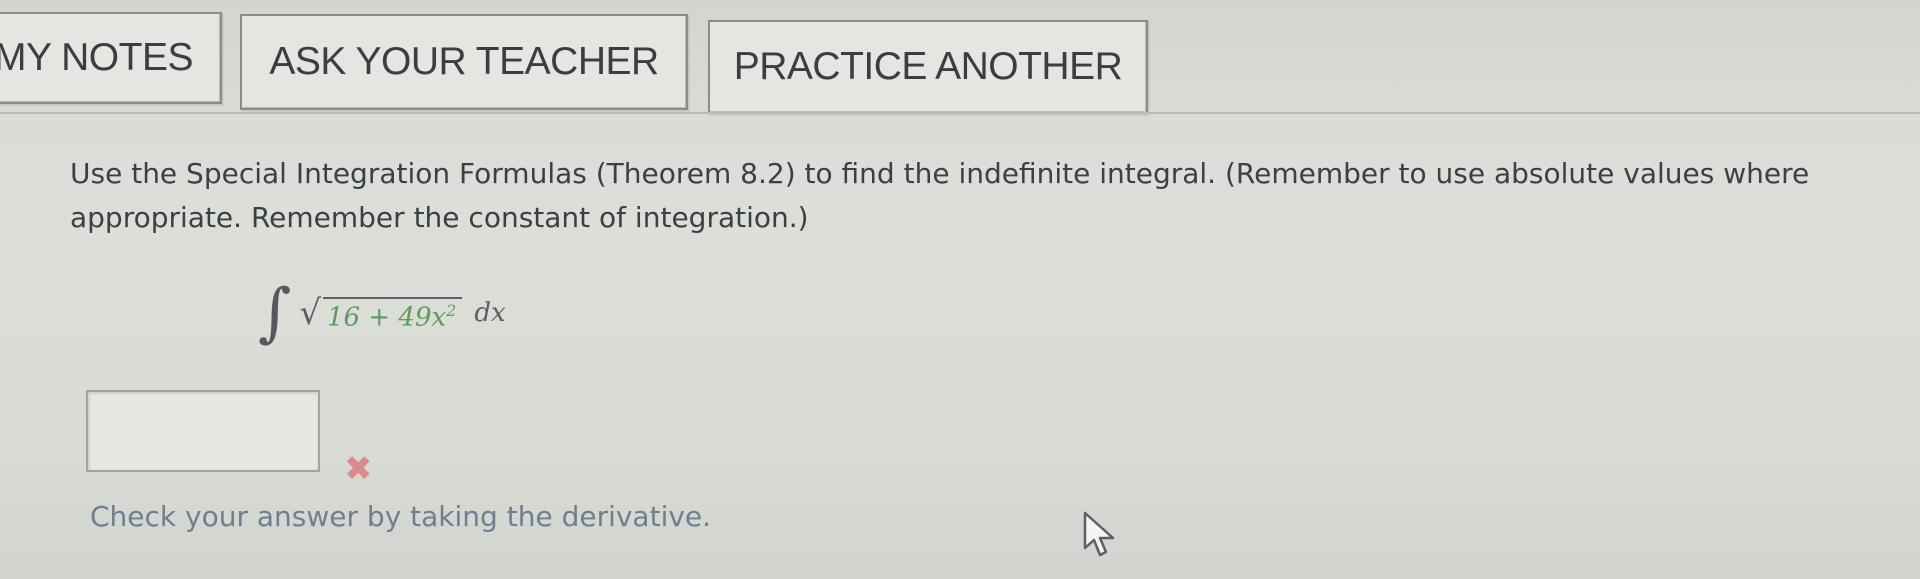  I want to click on integral-symbol: ∫, so click(275, 313).